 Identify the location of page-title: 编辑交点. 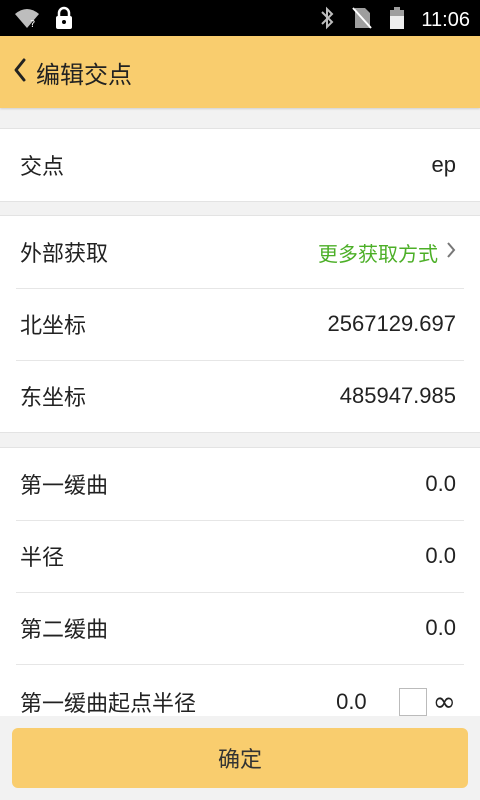
(84, 74).